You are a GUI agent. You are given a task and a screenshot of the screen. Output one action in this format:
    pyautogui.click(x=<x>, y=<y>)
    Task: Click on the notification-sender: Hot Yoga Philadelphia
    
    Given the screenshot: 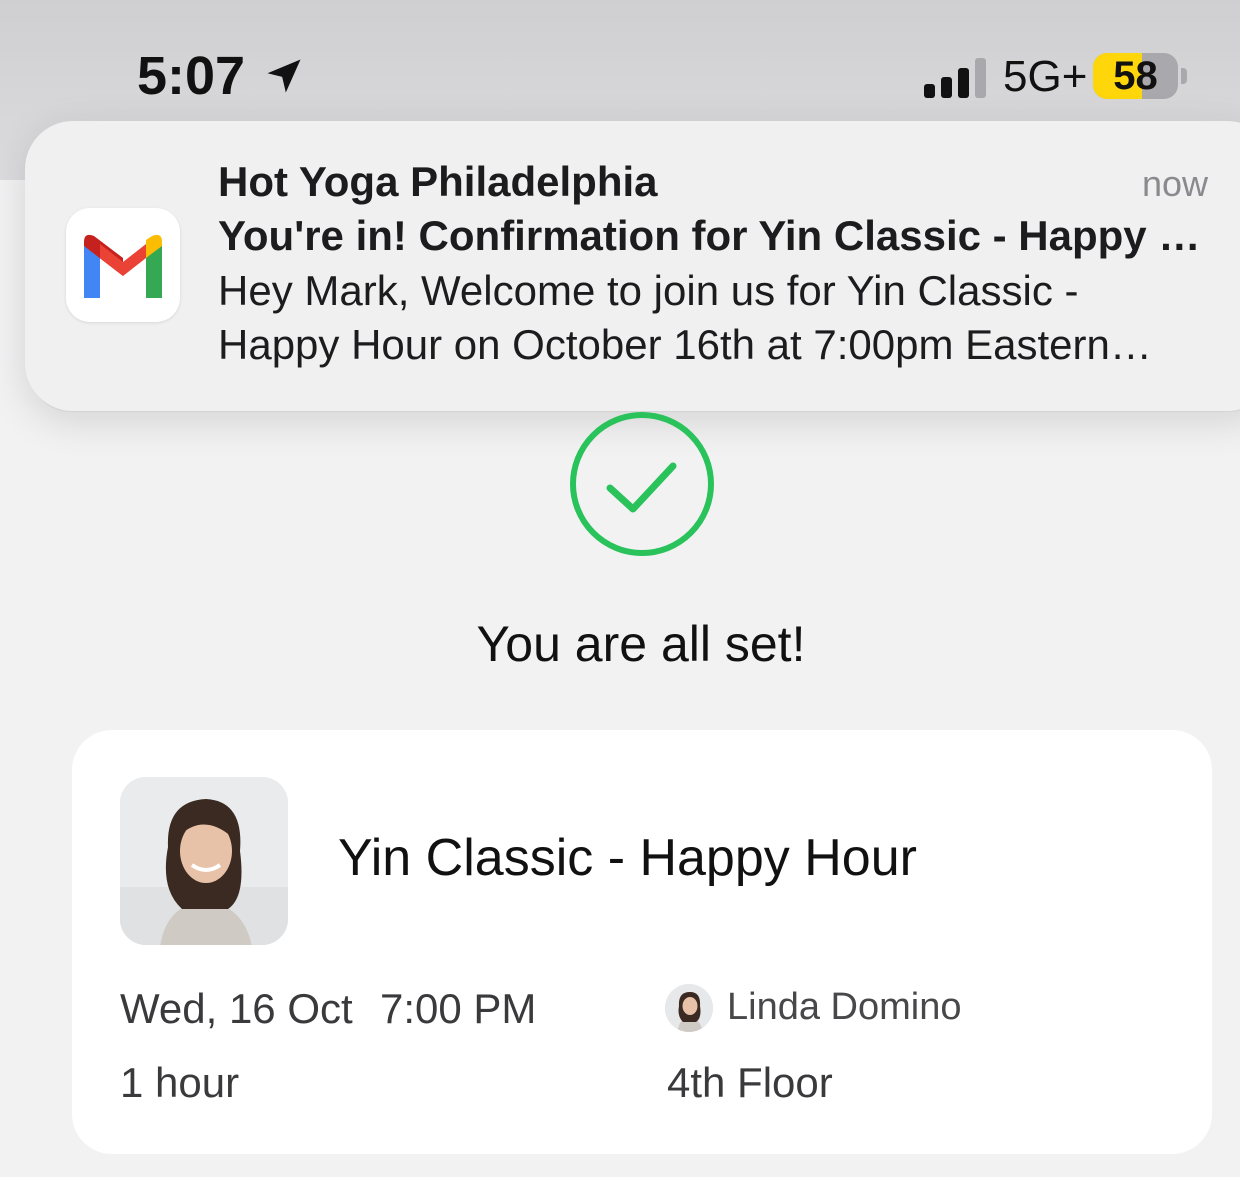 What is the action you would take?
    pyautogui.click(x=438, y=181)
    